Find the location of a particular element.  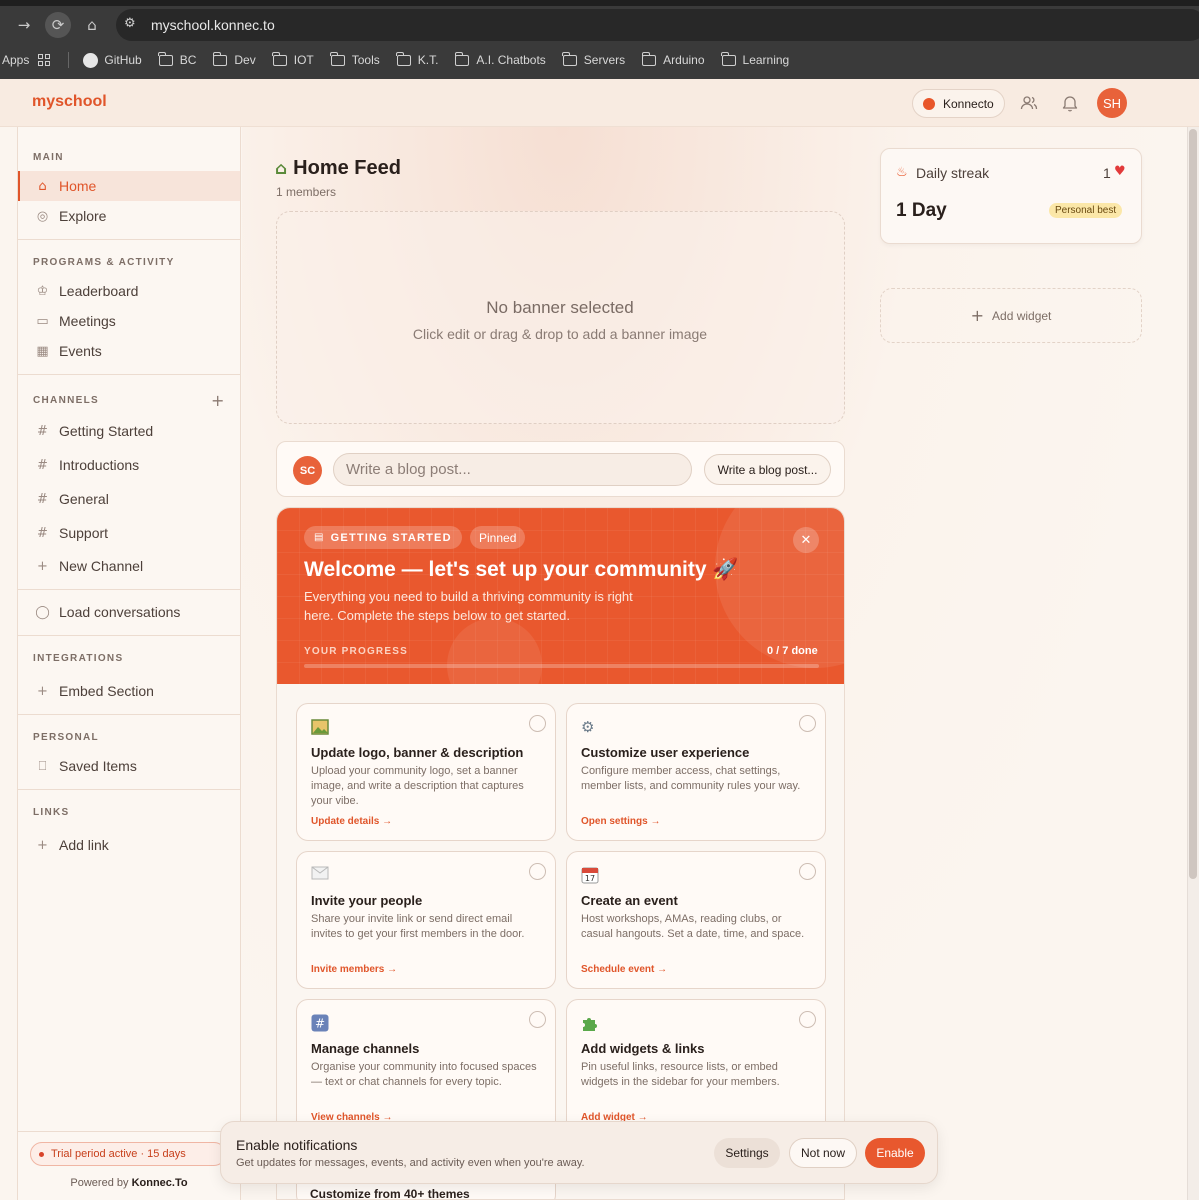

sidebar-item-channel: # Support is located at coordinates (129, 533).